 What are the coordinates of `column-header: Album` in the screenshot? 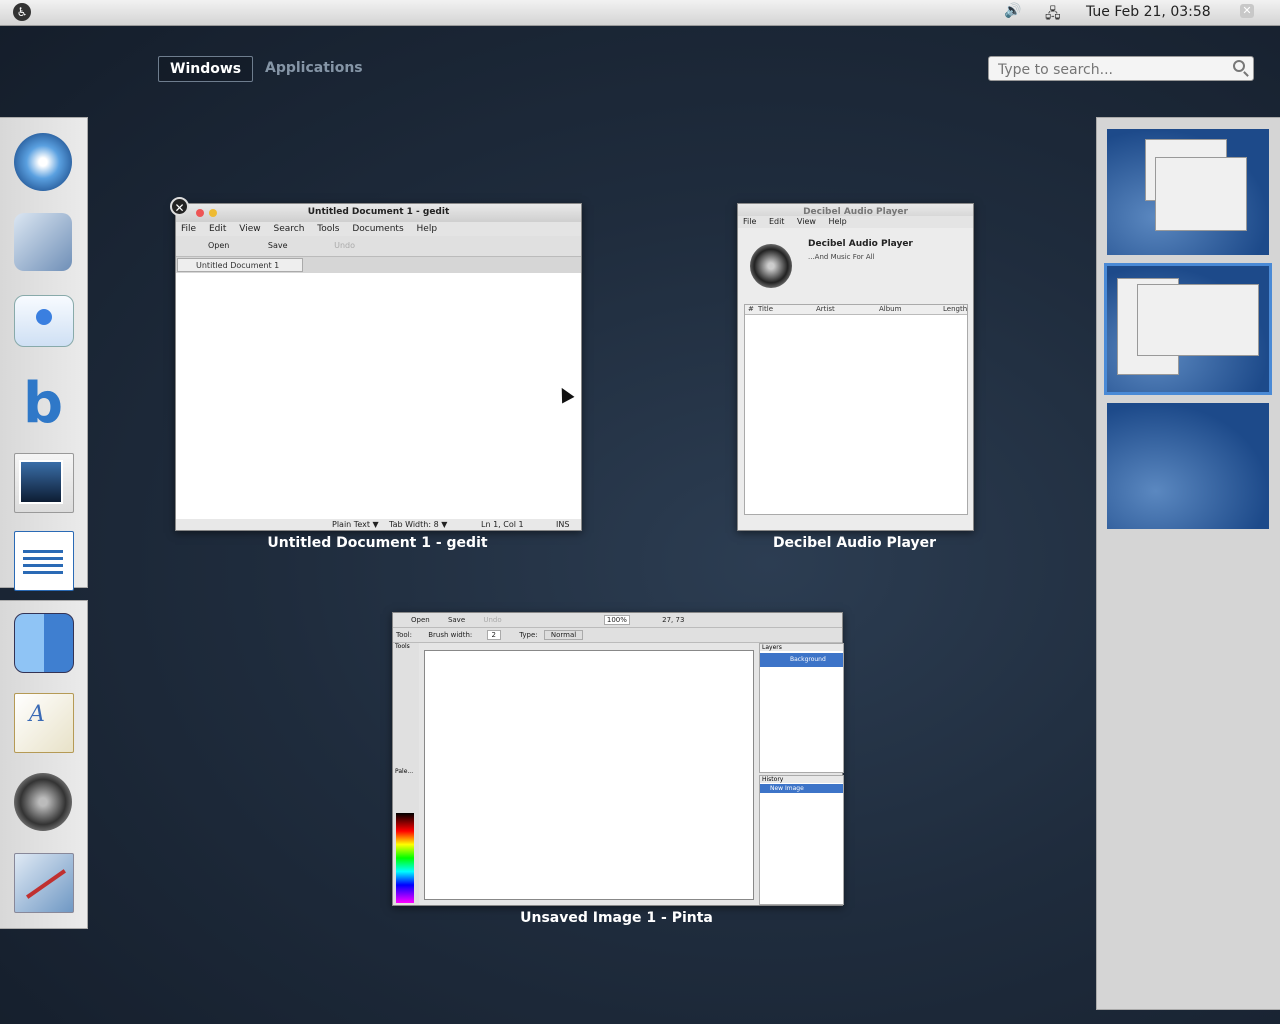 It's located at (890, 309).